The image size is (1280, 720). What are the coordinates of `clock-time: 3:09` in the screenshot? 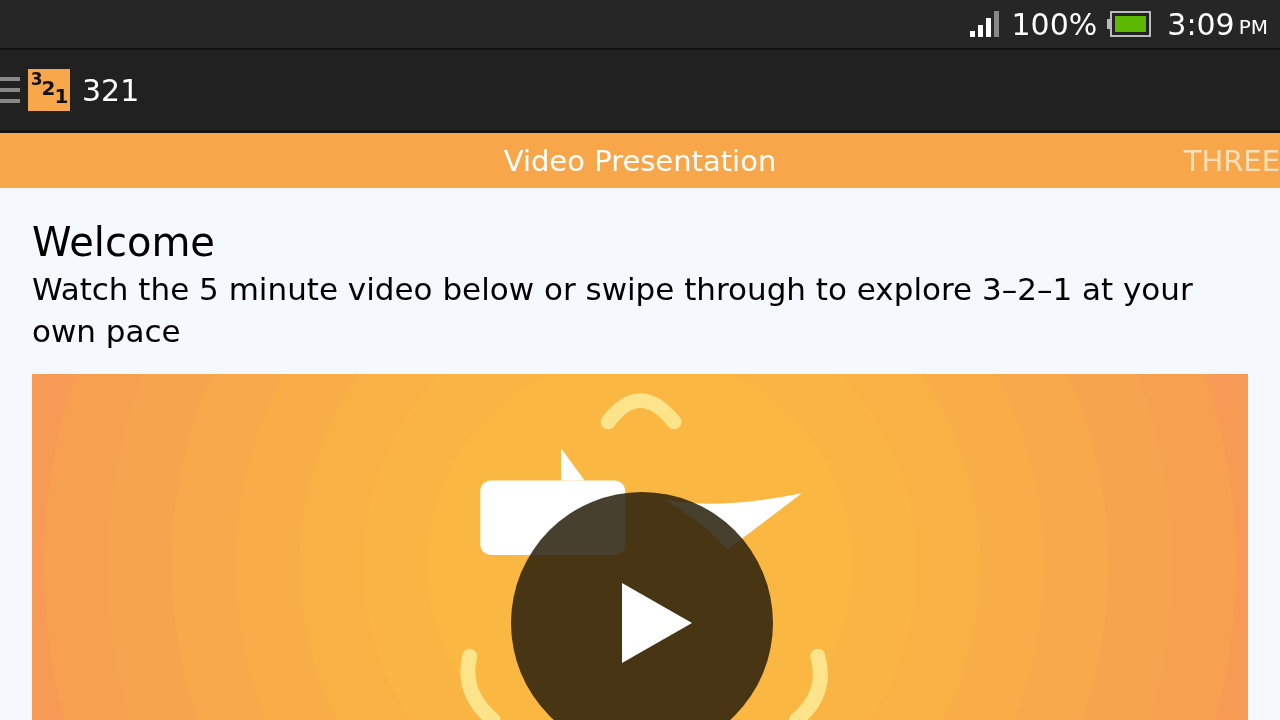 It's located at (1201, 24).